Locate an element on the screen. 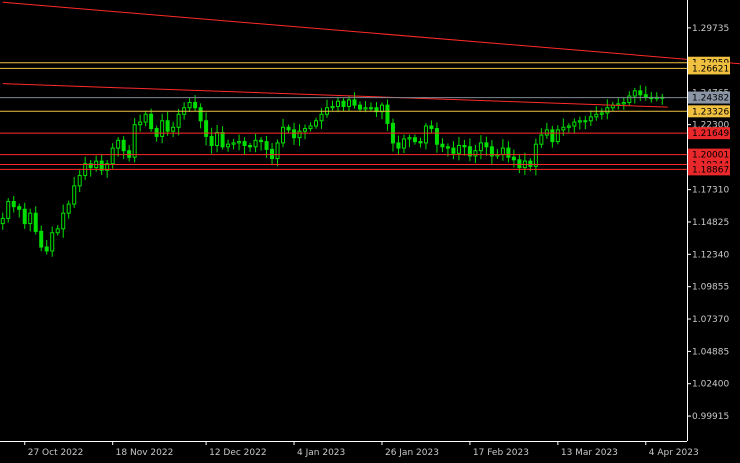  y-tick-label: 1.12340 is located at coordinates (710, 255).